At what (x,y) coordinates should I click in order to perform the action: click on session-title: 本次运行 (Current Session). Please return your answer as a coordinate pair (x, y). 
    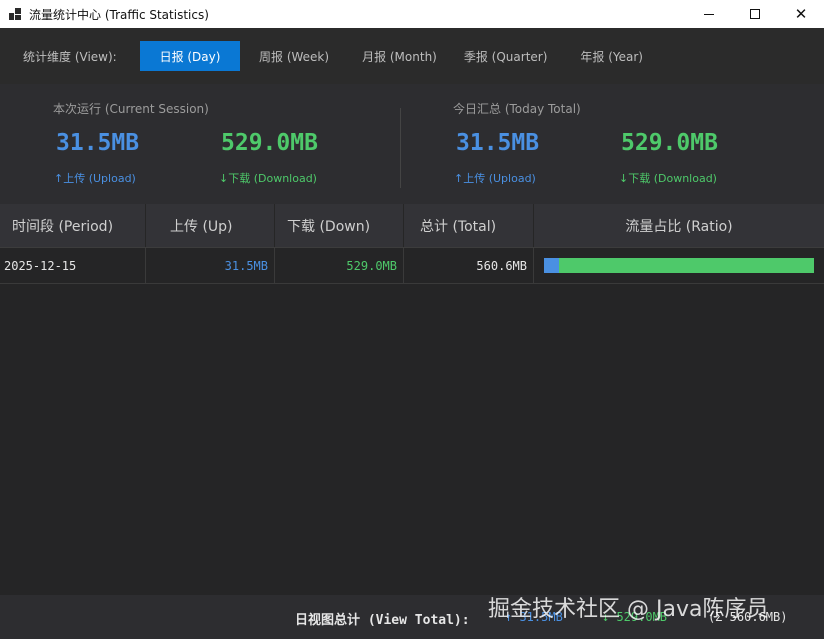
    Looking at the image, I should click on (131, 109).